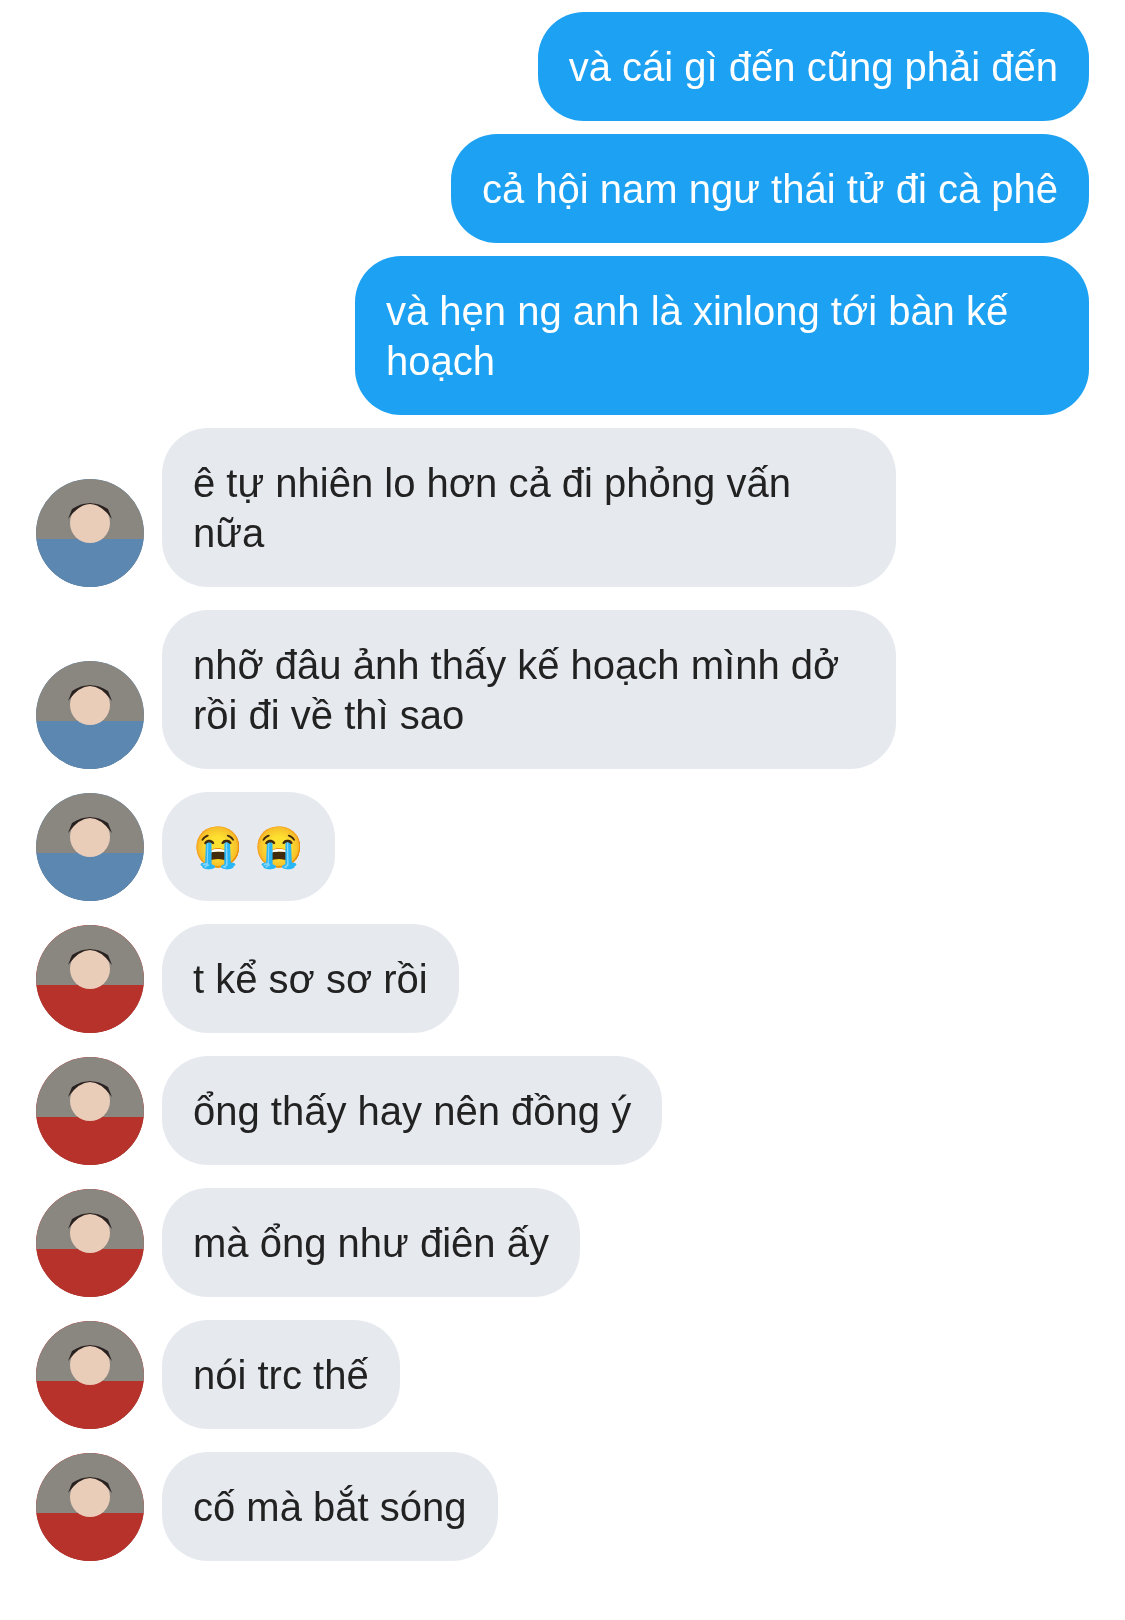 The width and height of the screenshot is (1125, 1620). I want to click on message-bubble: và cái gì đến cũng phải đến, so click(813, 66).